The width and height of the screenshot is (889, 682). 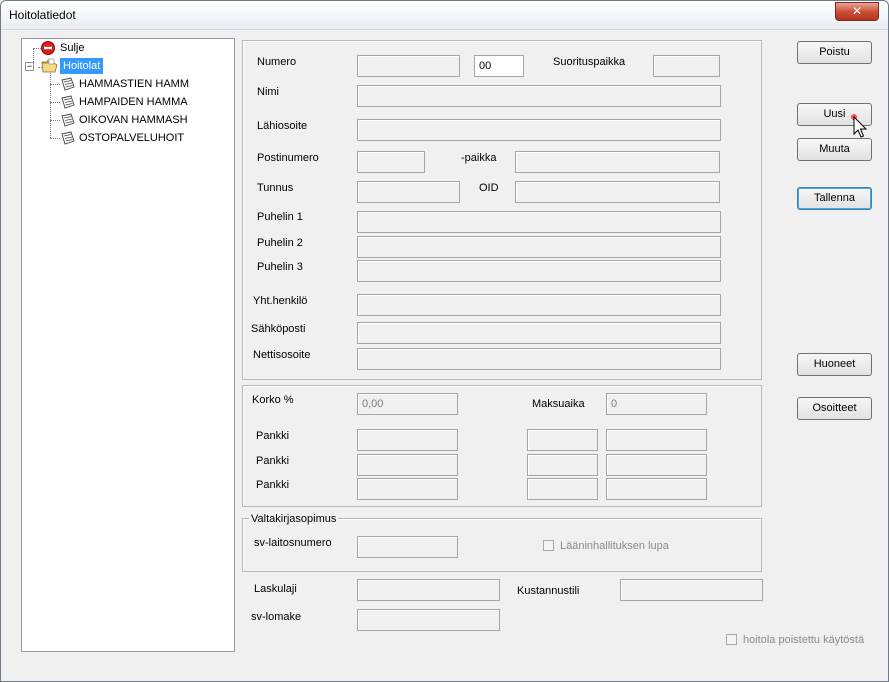 What do you see at coordinates (558, 404) in the screenshot?
I see `maksuaika-label: Maksuaika` at bounding box center [558, 404].